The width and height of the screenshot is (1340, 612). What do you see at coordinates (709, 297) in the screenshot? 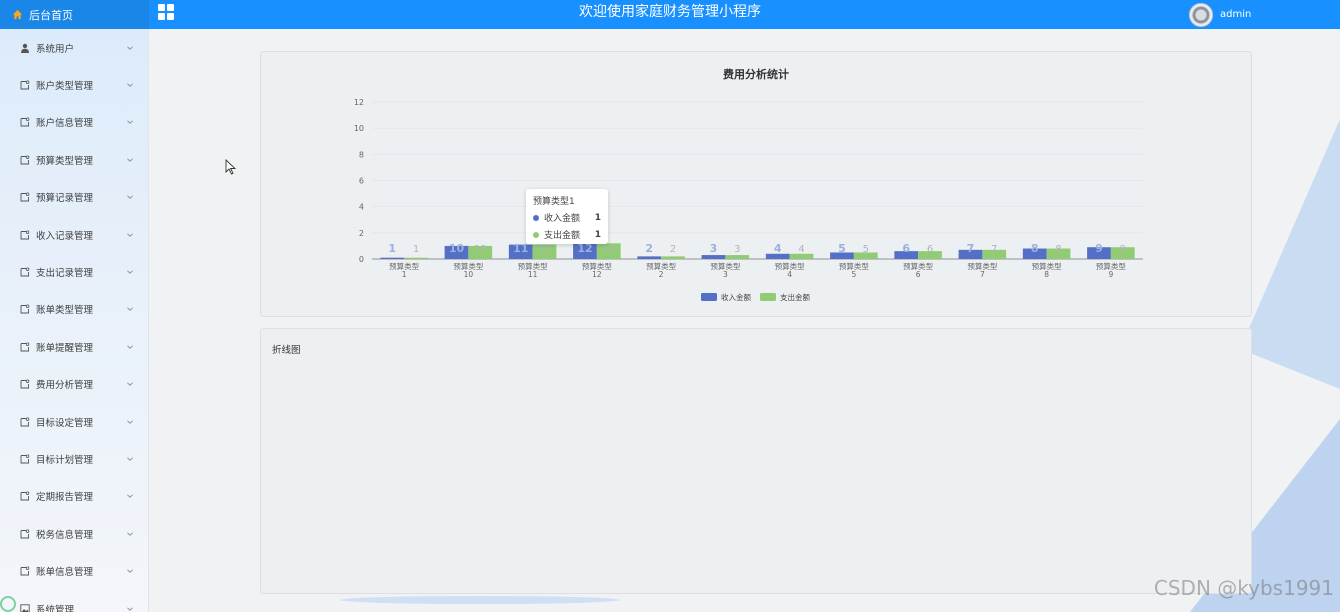
I see `legend-swatch` at bounding box center [709, 297].